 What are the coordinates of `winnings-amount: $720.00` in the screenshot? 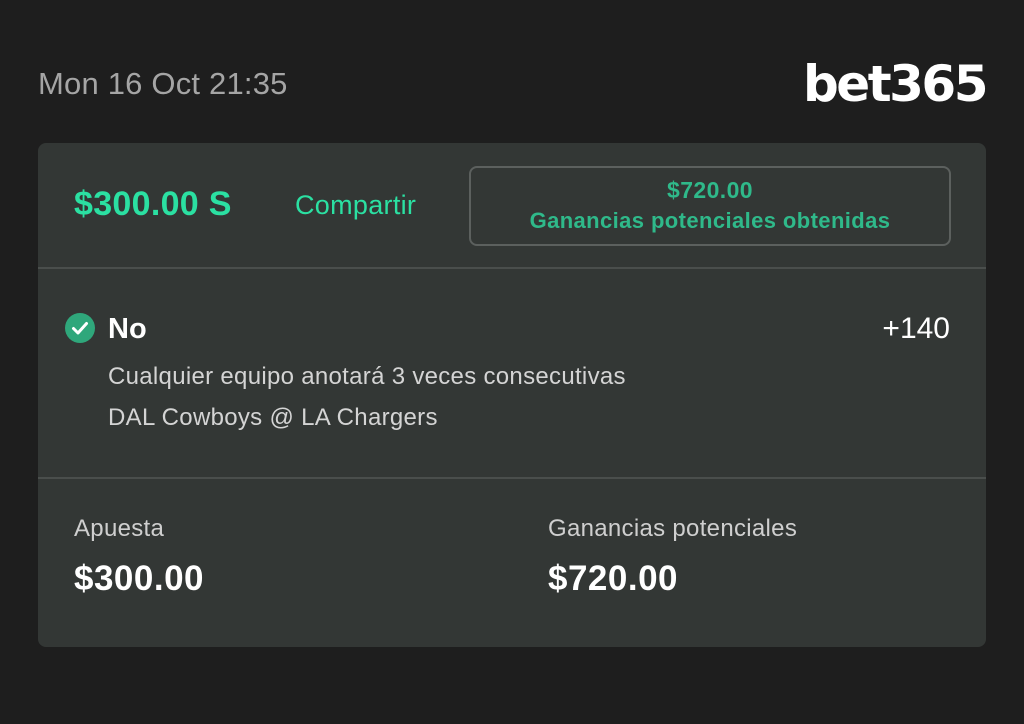 It's located at (710, 190).